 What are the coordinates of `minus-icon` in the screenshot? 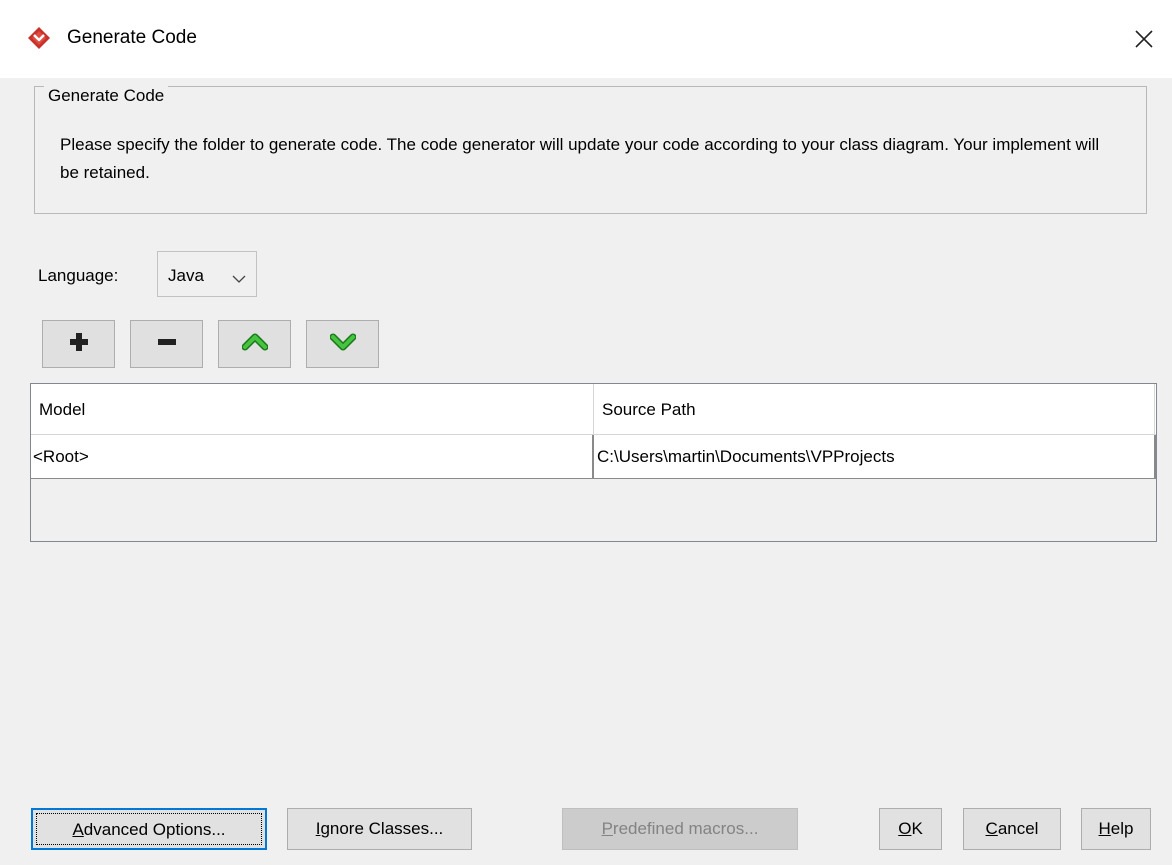 It's located at (167, 344).